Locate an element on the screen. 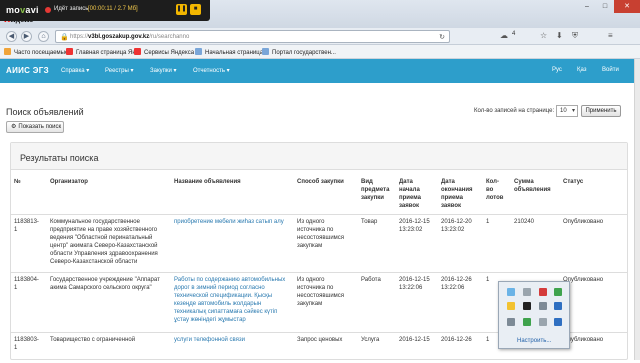  minimize-icon: – is located at coordinates (587, 6).